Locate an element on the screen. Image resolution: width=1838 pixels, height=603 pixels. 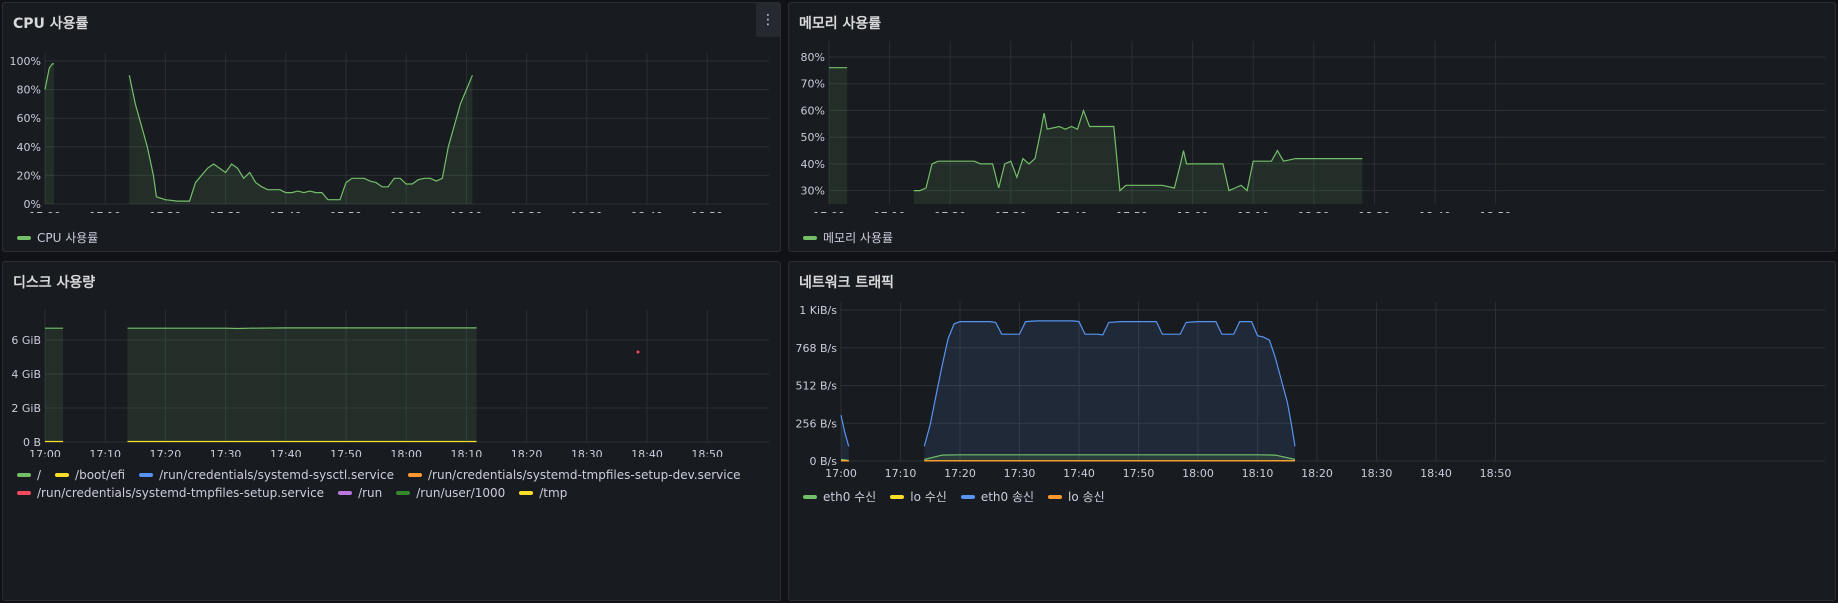
y-tick-label: 2 GiB is located at coordinates (26, 408).